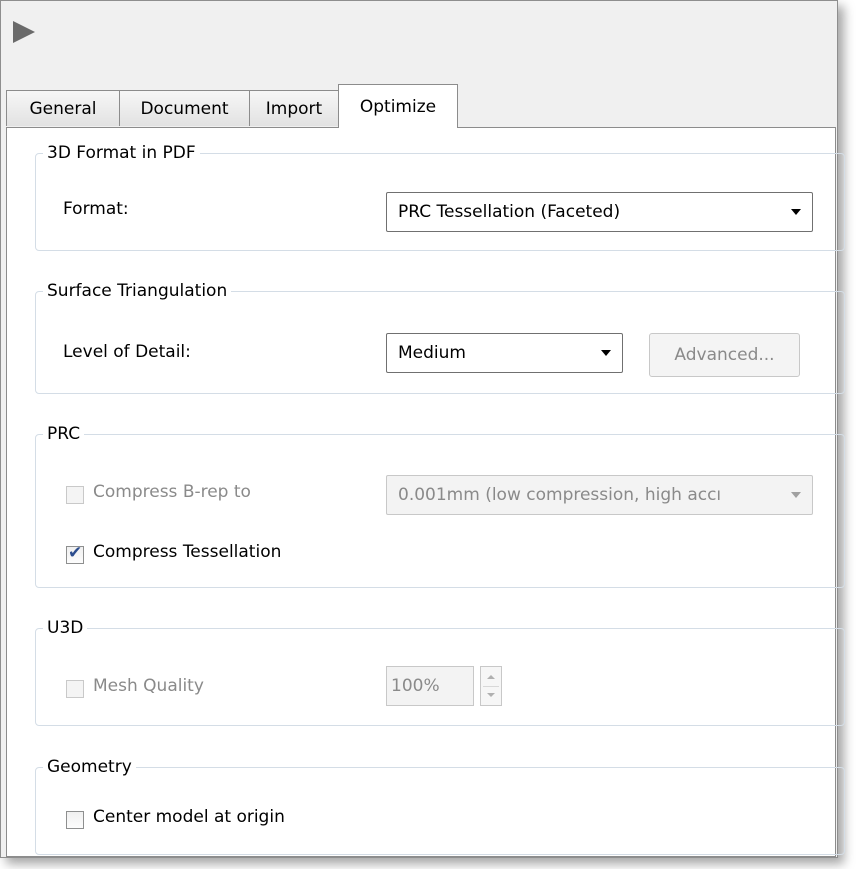 The height and width of the screenshot is (869, 857). Describe the element at coordinates (509, 212) in the screenshot. I see `format-value: PRC Tessellation (Faceted)` at that location.